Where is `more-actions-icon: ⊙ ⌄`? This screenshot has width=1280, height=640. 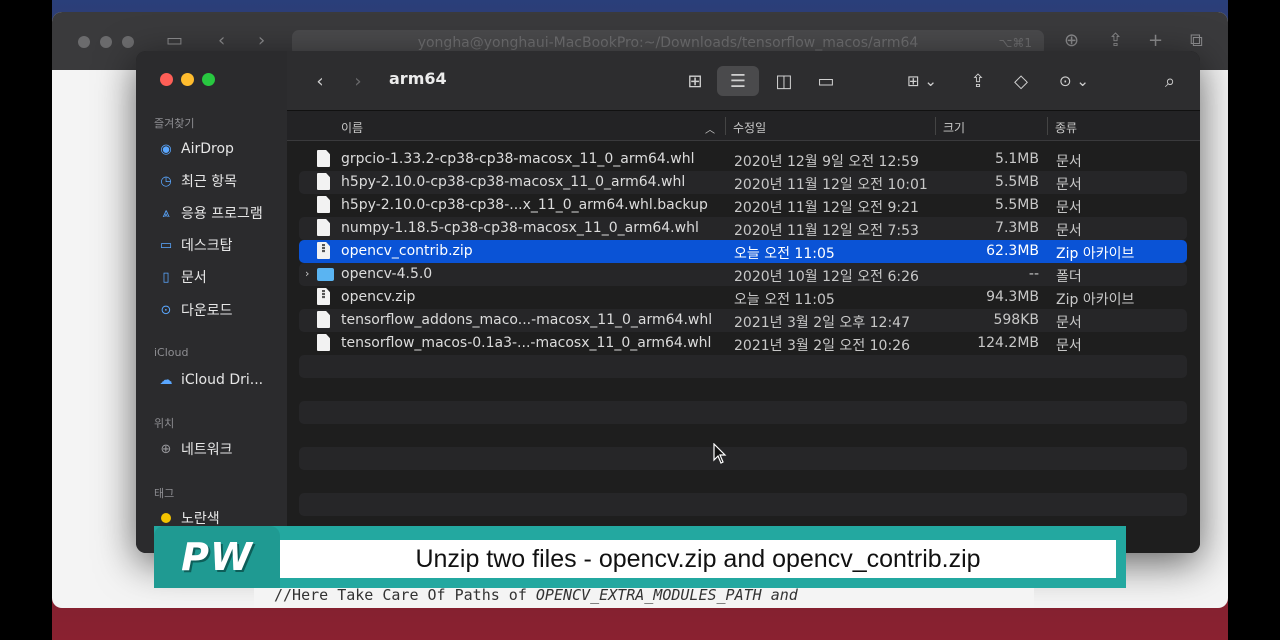
more-actions-icon: ⊙ ⌄ is located at coordinates (1074, 81).